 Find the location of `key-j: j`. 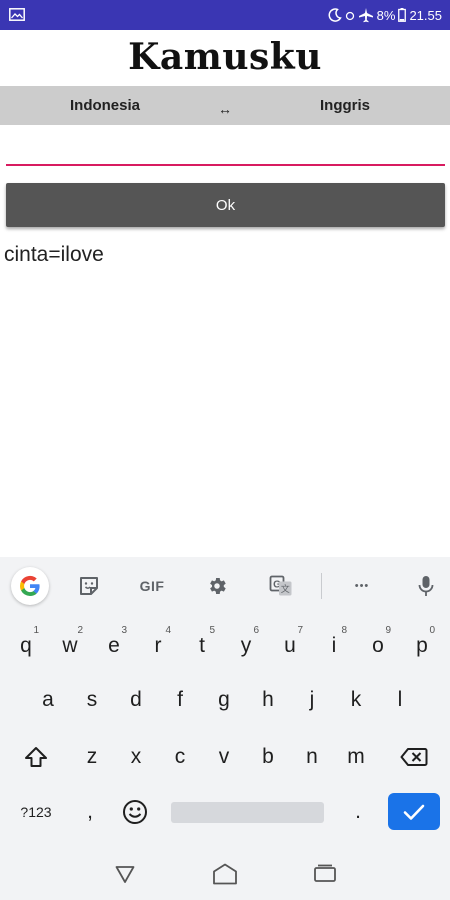

key-j: j is located at coordinates (312, 700).